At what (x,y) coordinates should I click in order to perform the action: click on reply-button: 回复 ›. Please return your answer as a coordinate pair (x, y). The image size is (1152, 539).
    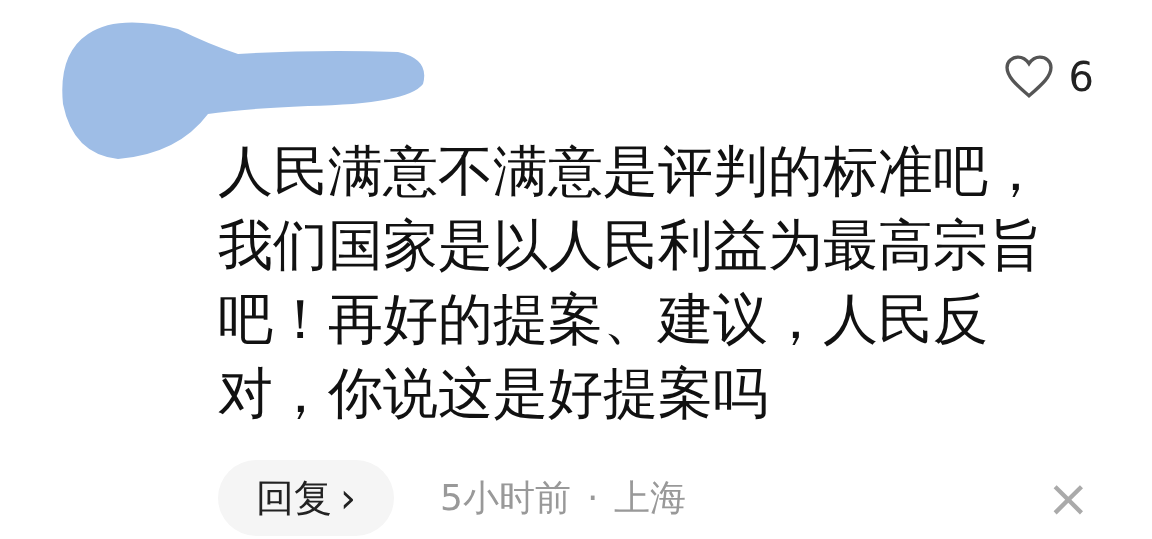
    Looking at the image, I should click on (306, 498).